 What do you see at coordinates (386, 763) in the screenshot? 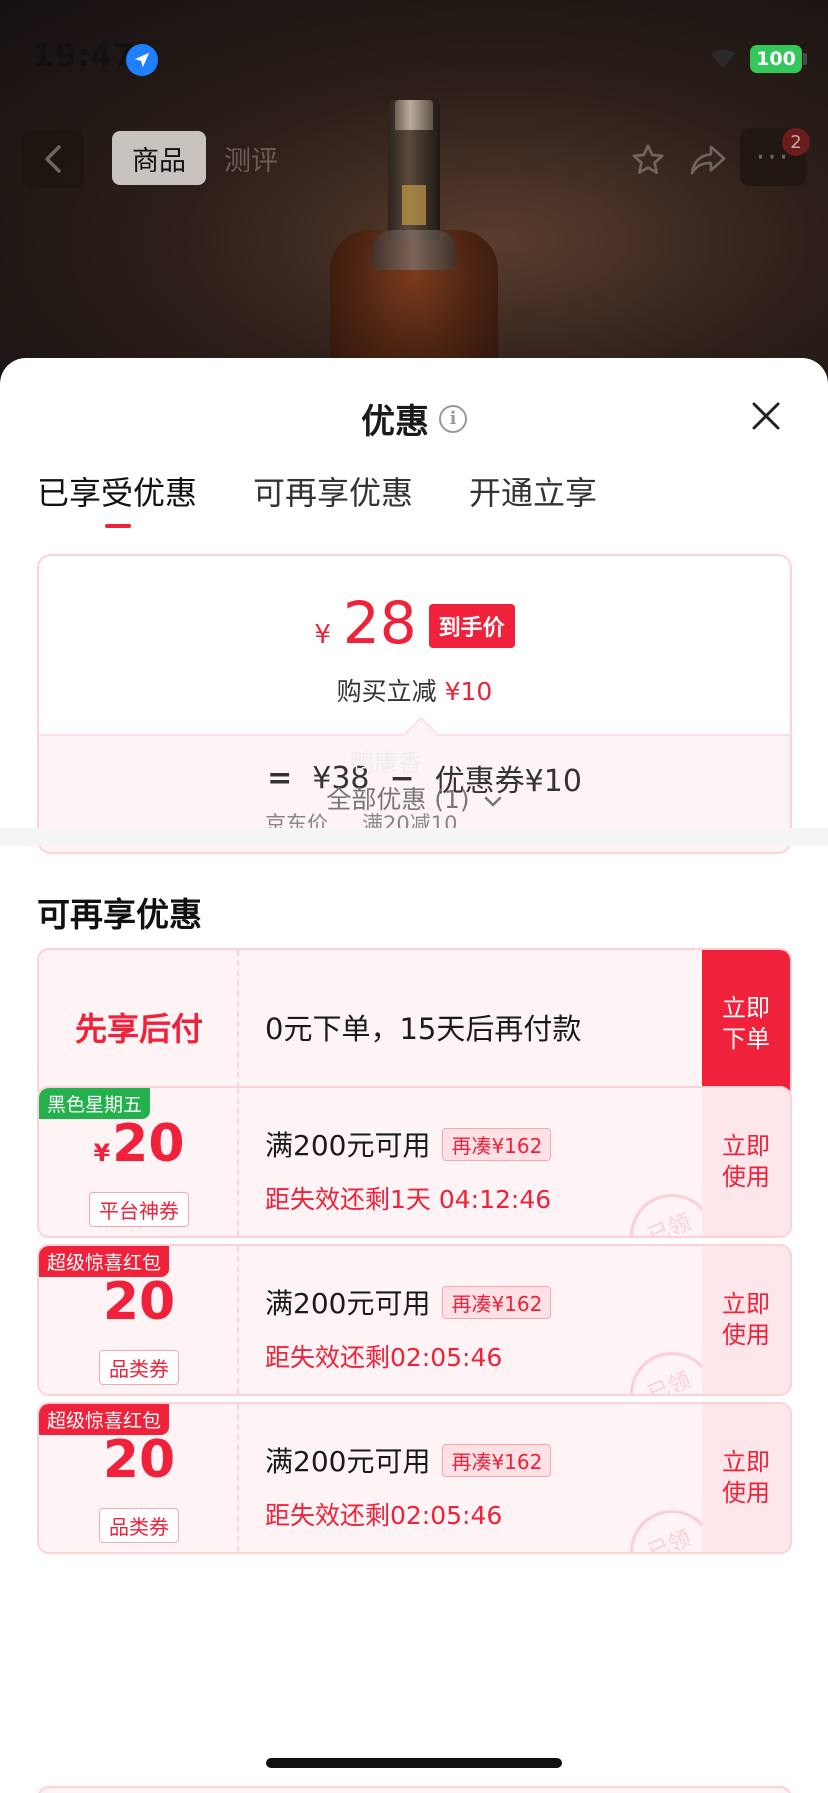
I see `watermark: 鸭康香` at bounding box center [386, 763].